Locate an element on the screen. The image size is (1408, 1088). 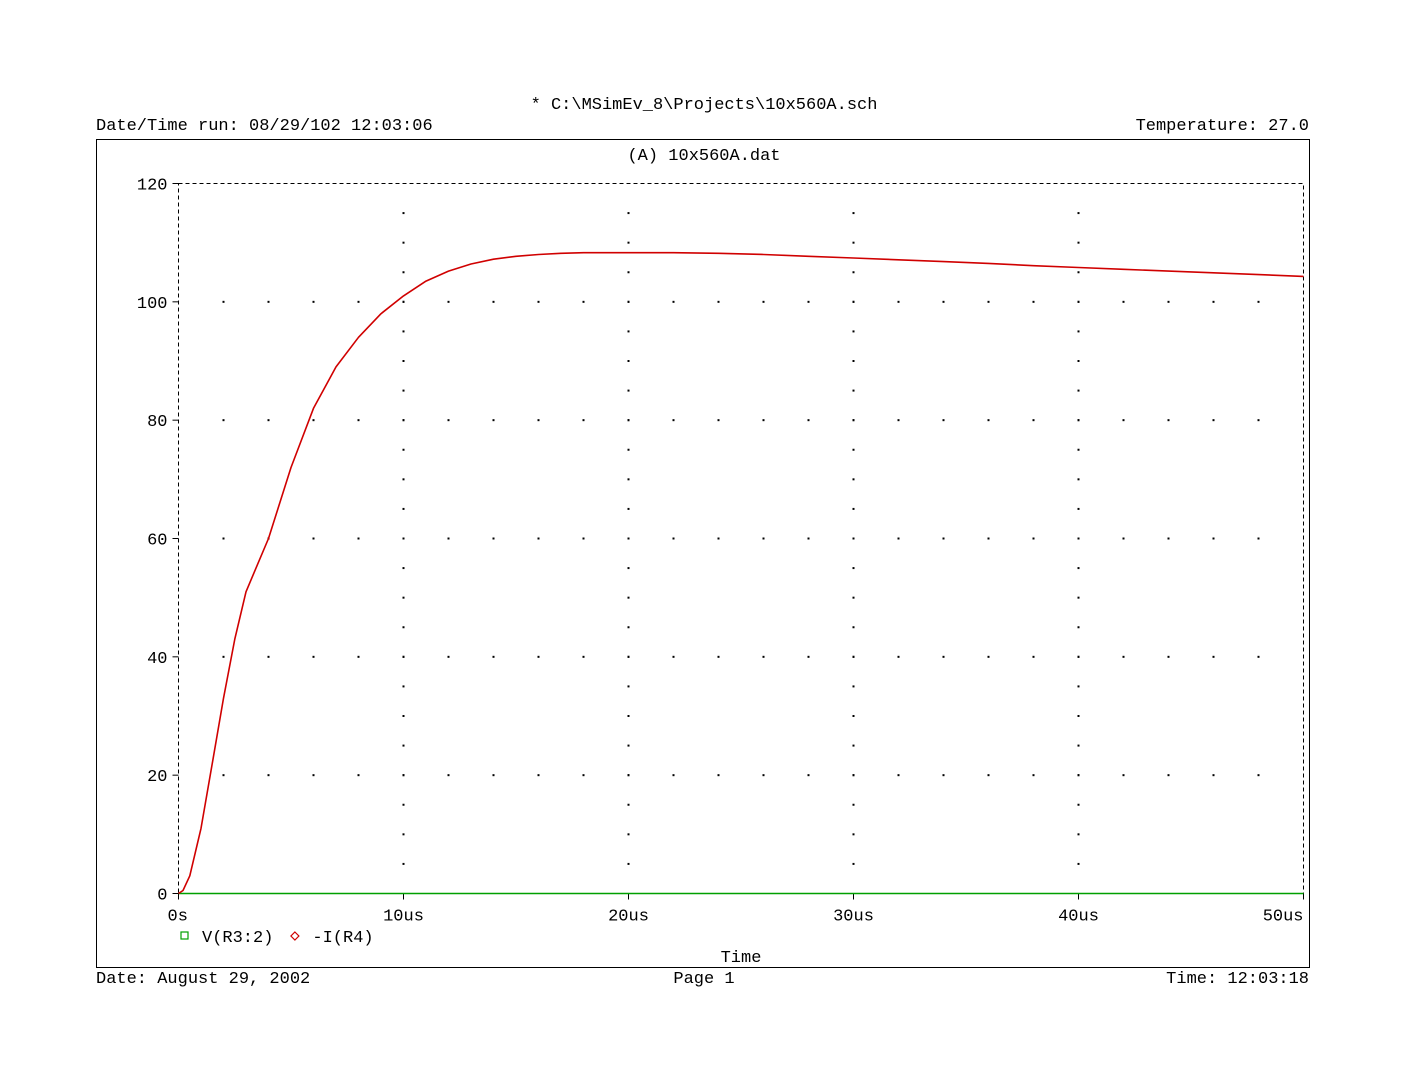
x-tick-label: 50us is located at coordinates (1283, 917).